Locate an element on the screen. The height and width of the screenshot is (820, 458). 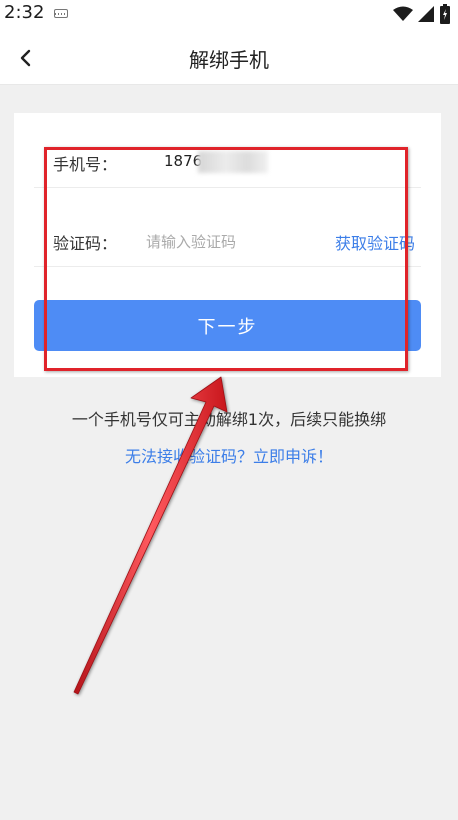
header-bar: 解绑手机 is located at coordinates (229, 57).